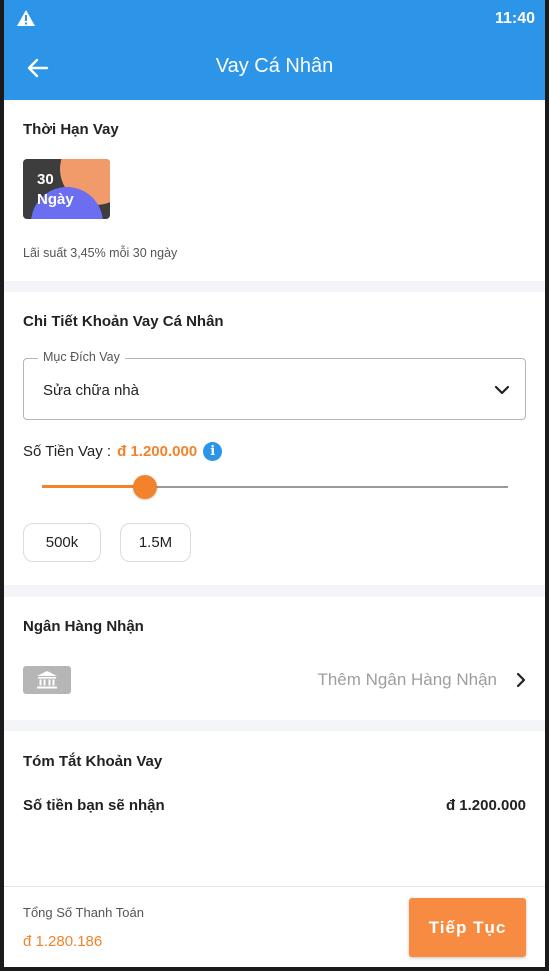  I want to click on continue-button: Tiếp Tục, so click(467, 927).